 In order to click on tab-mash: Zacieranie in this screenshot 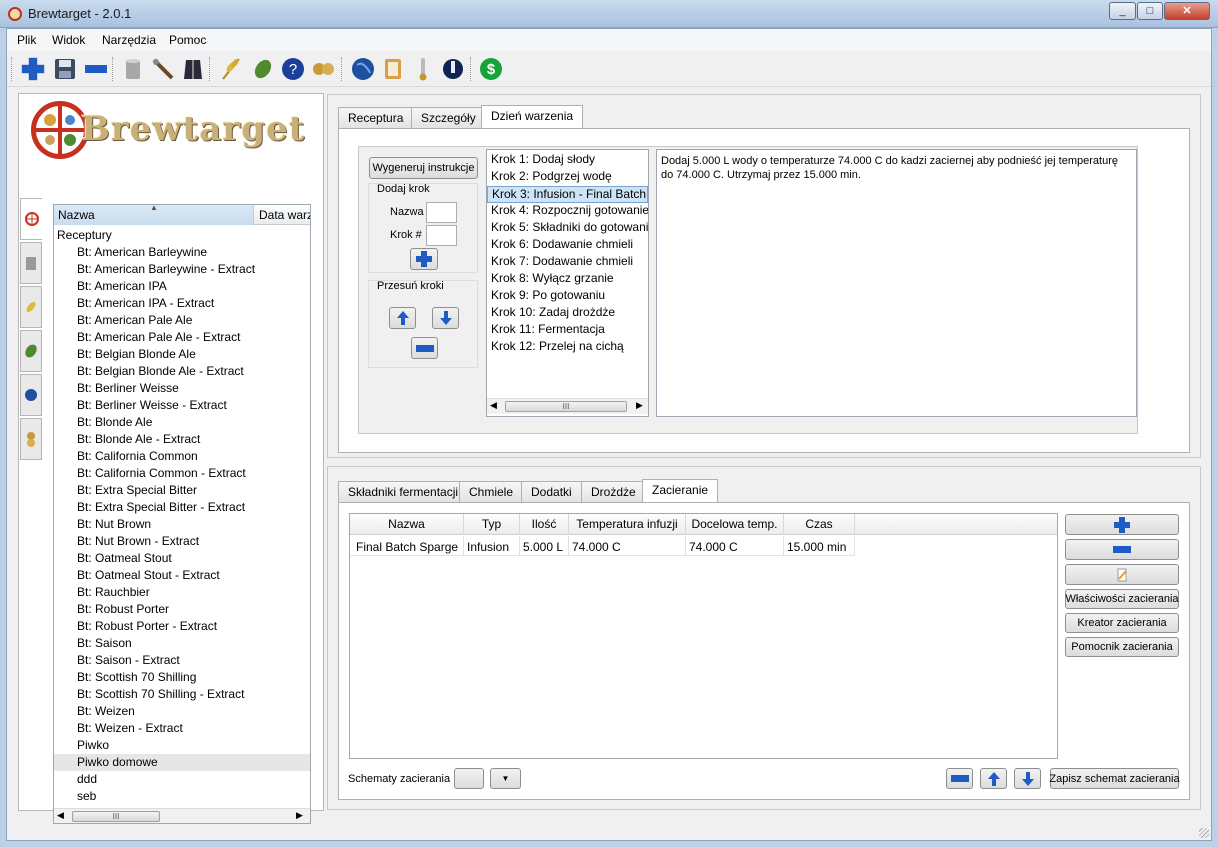, I will do `click(680, 491)`.